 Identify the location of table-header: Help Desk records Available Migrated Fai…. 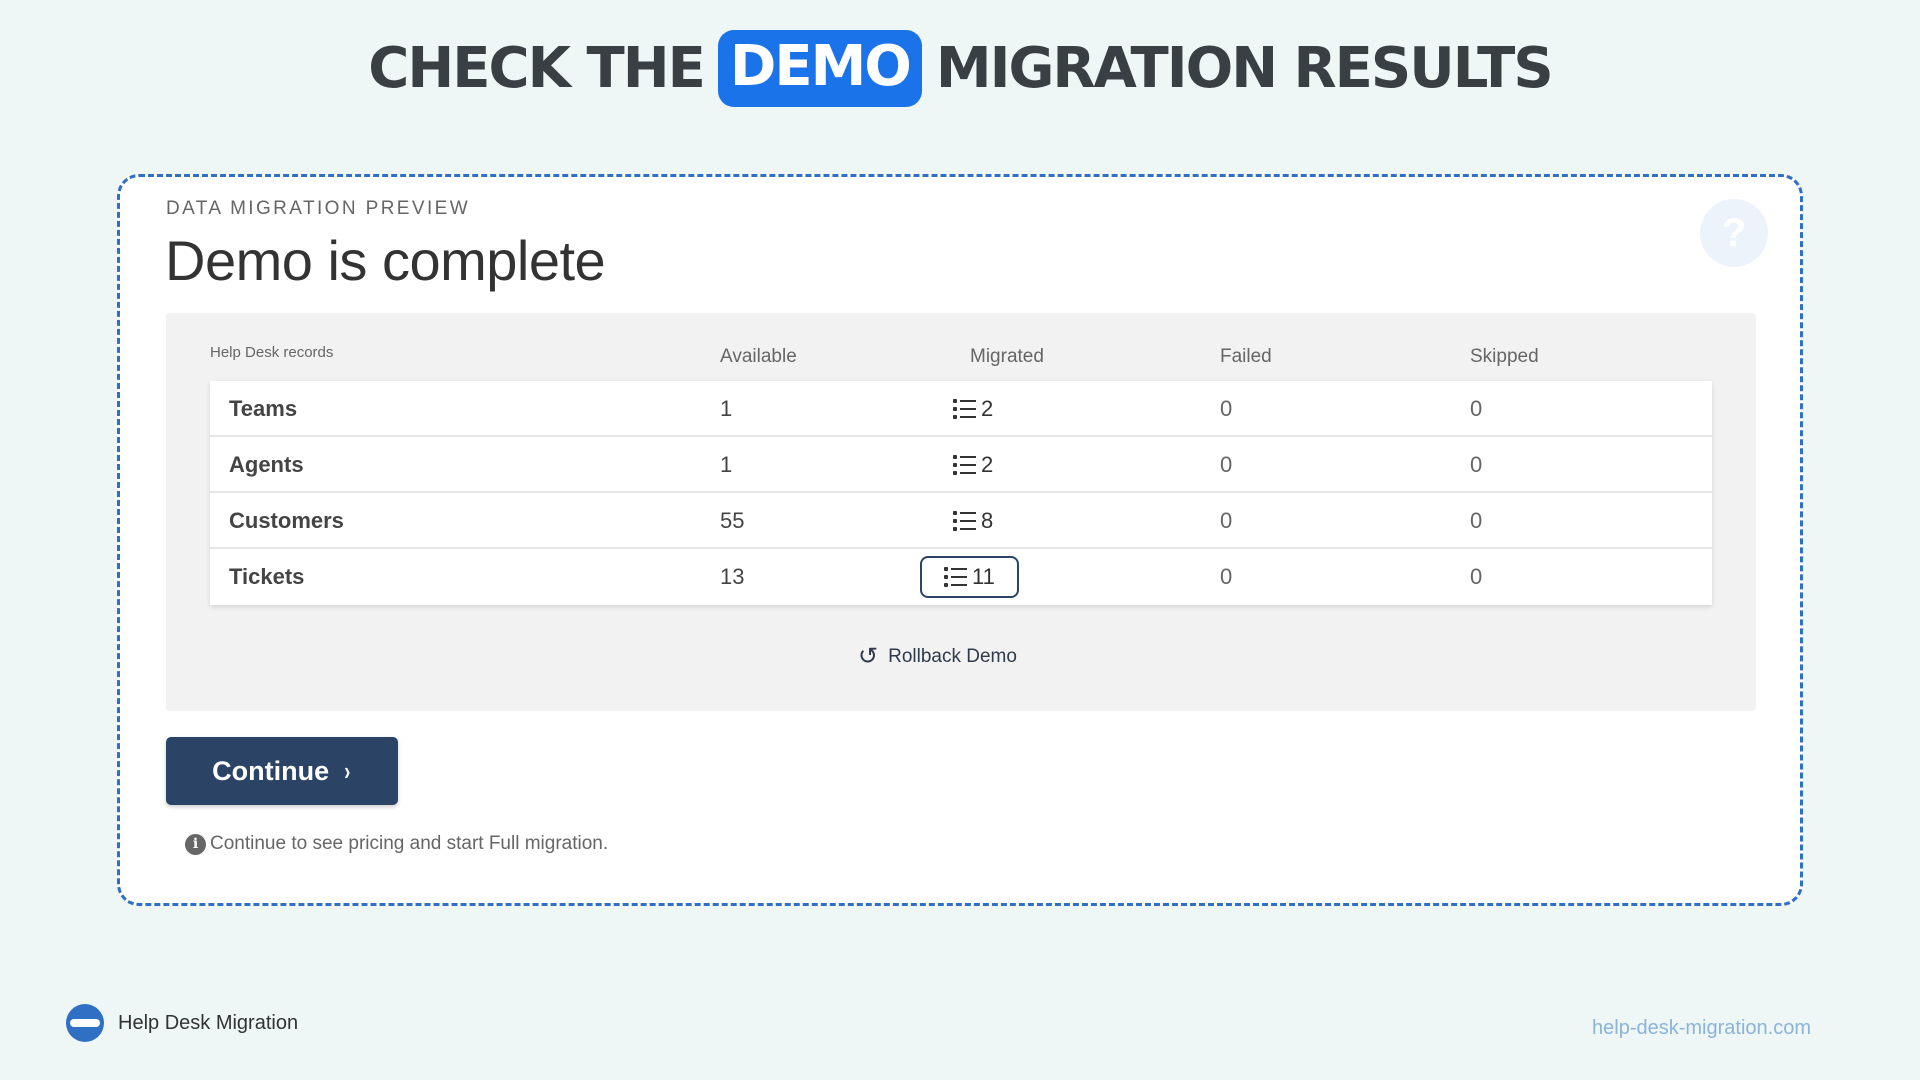
(961, 358).